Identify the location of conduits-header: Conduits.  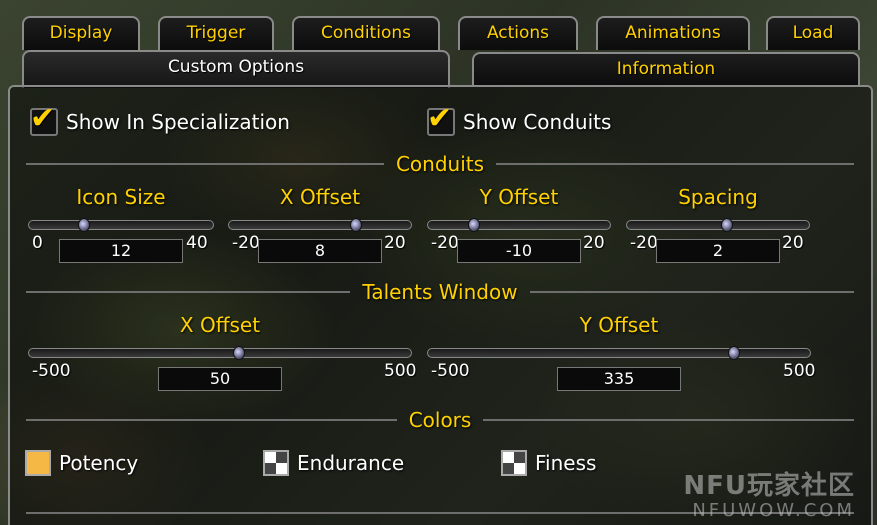
(440, 164).